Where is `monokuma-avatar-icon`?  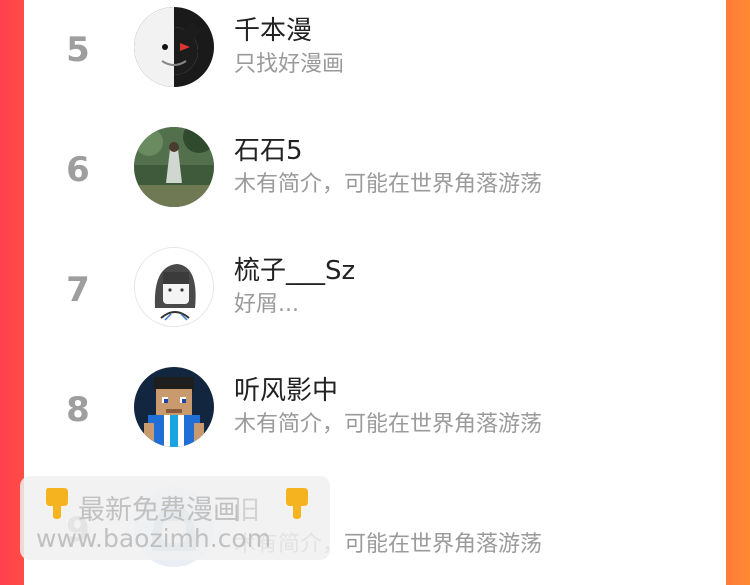 monokuma-avatar-icon is located at coordinates (174, 47).